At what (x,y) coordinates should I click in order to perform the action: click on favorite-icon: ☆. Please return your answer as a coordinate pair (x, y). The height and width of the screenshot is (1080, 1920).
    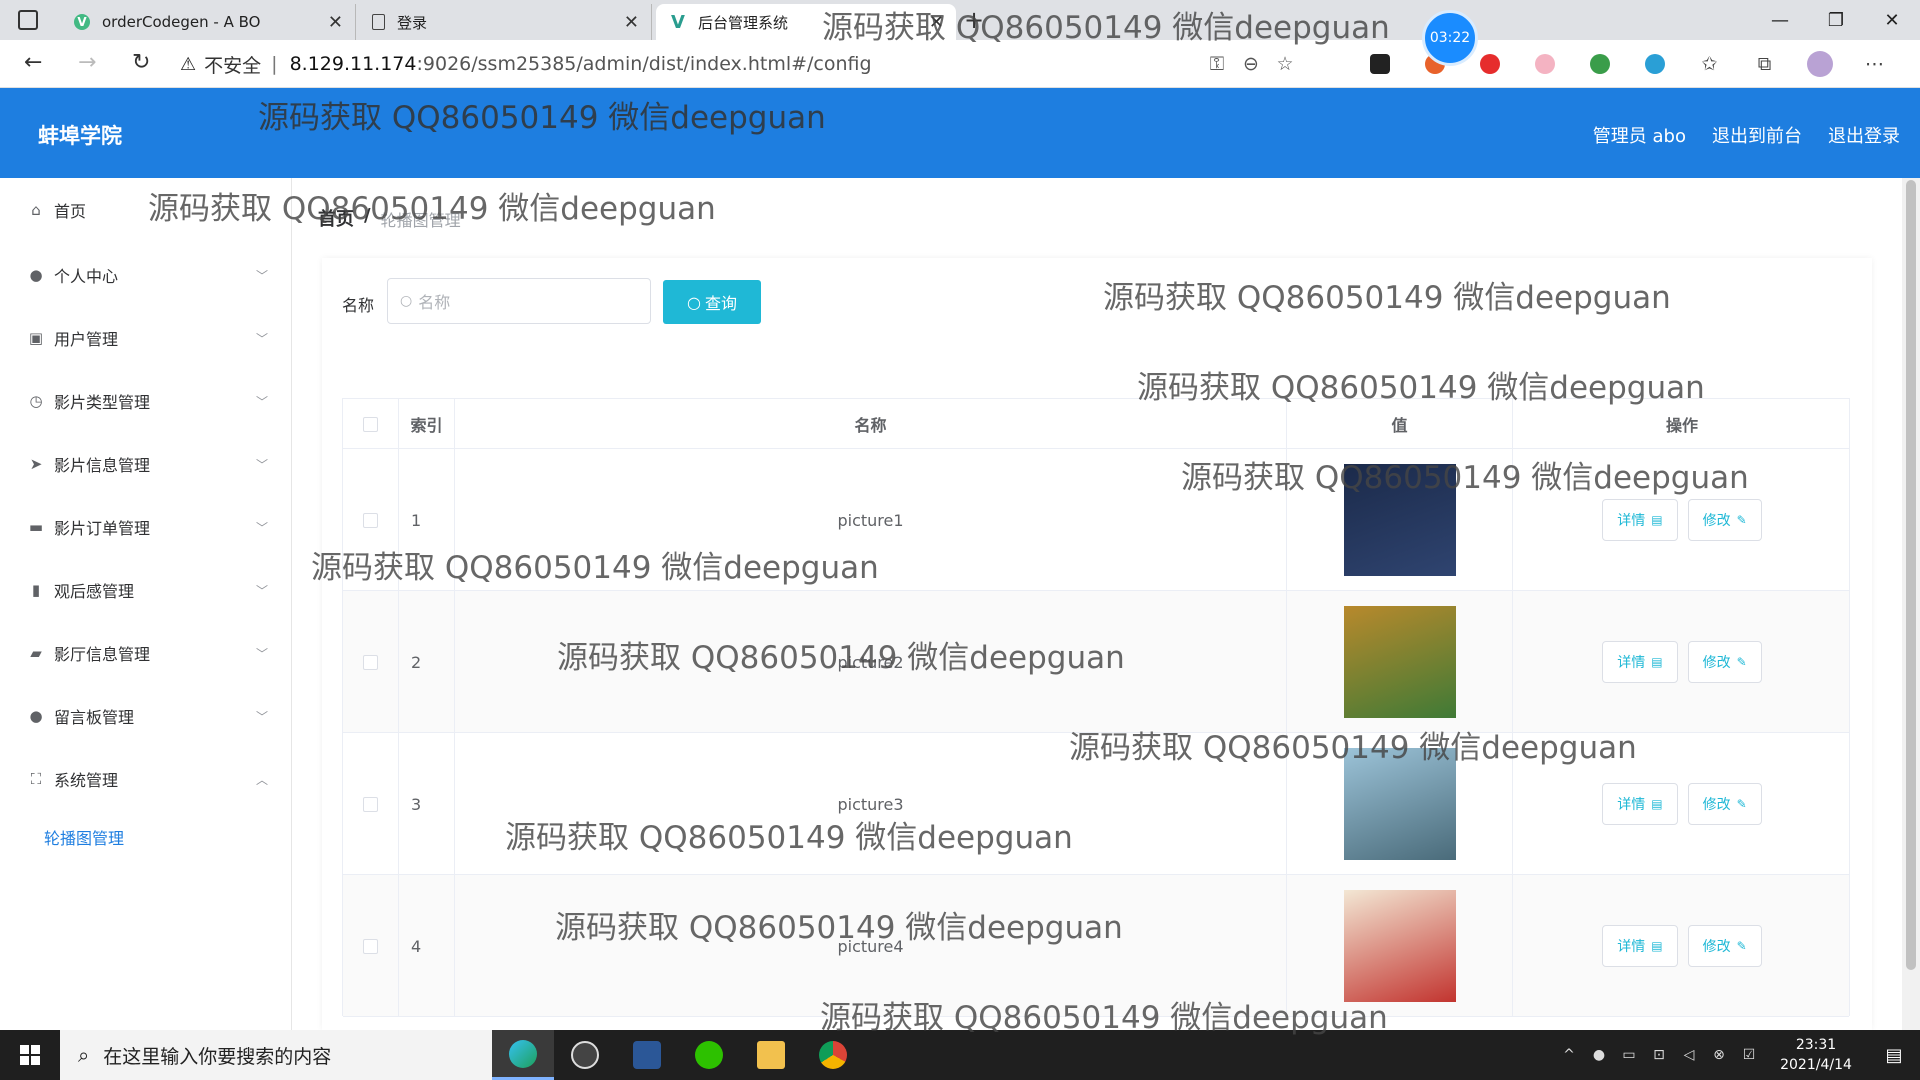
    Looking at the image, I should click on (1285, 64).